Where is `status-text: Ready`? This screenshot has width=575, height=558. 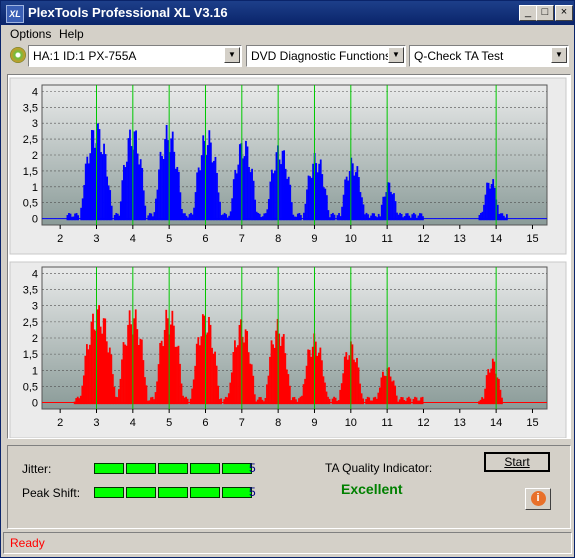
status-text: Ready is located at coordinates (27, 543).